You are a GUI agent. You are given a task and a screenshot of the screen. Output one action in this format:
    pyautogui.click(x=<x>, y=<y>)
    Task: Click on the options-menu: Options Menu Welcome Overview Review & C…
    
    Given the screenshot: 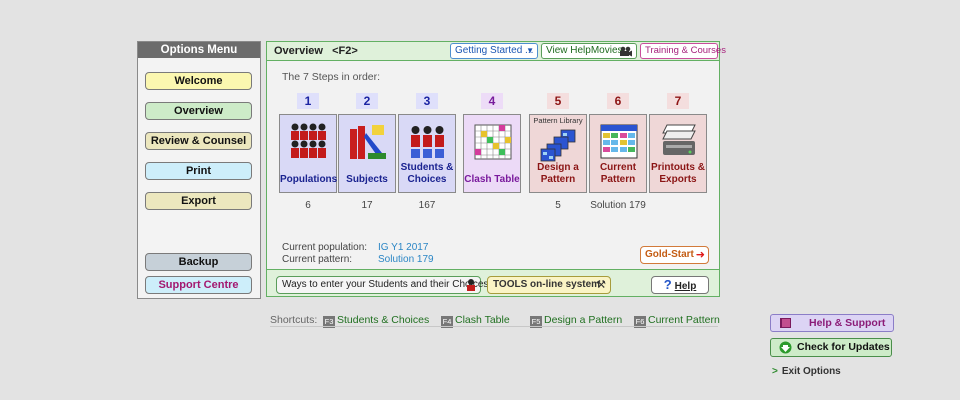 What is the action you would take?
    pyautogui.click(x=199, y=170)
    